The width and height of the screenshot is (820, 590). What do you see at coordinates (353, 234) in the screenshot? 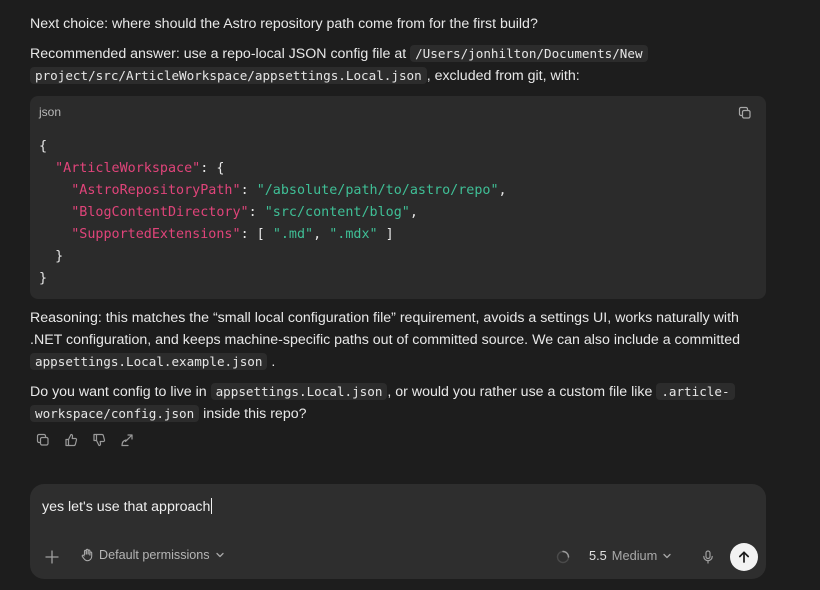
I see `code-value: ".mdx"` at bounding box center [353, 234].